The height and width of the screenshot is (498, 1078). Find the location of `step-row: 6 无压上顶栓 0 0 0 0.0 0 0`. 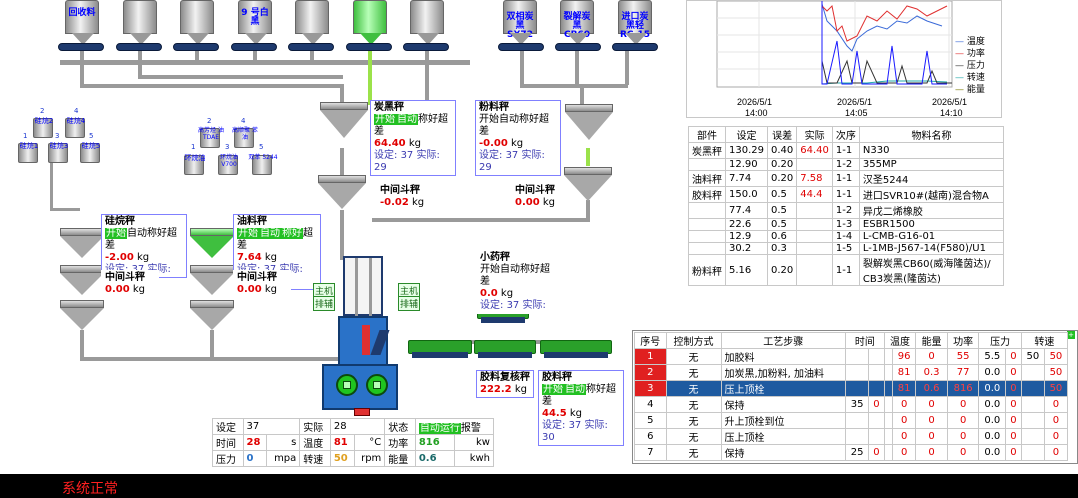

step-row: 6 无压上顶栓 0 0 0 0.0 0 0 is located at coordinates (851, 436).